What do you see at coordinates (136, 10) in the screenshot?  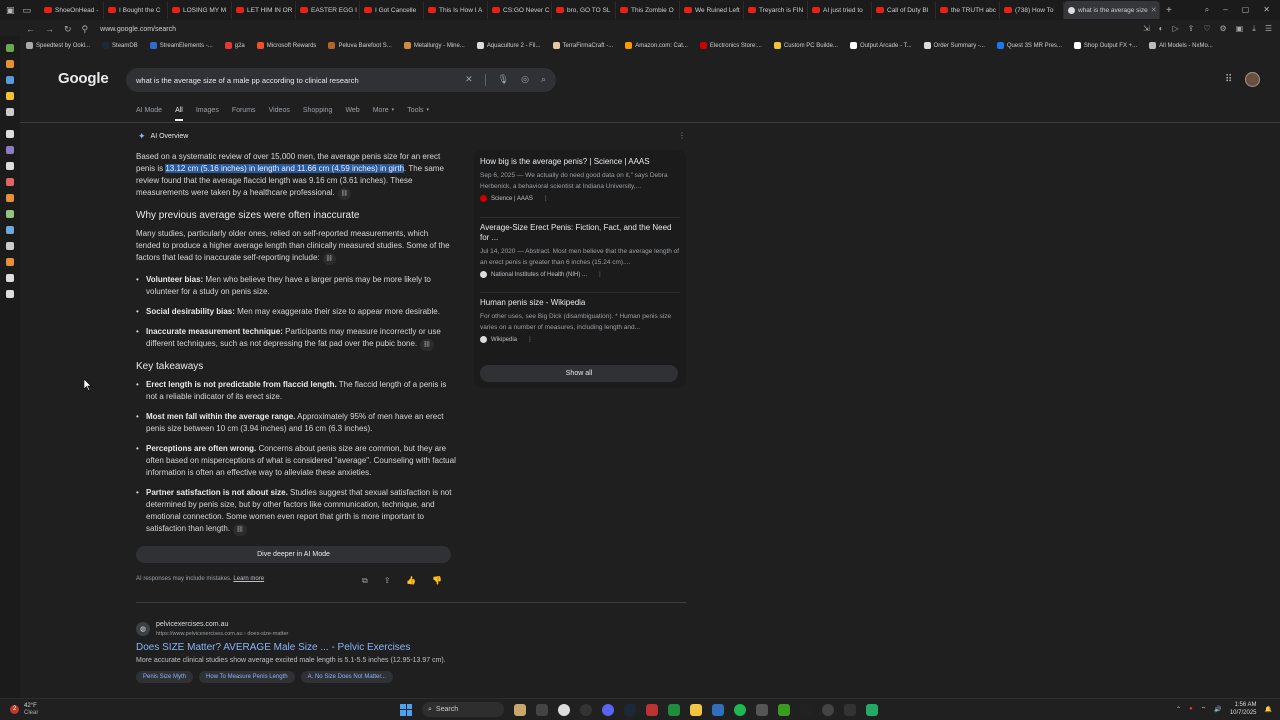 I see `browser-tab: I Bought the C` at bounding box center [136, 10].